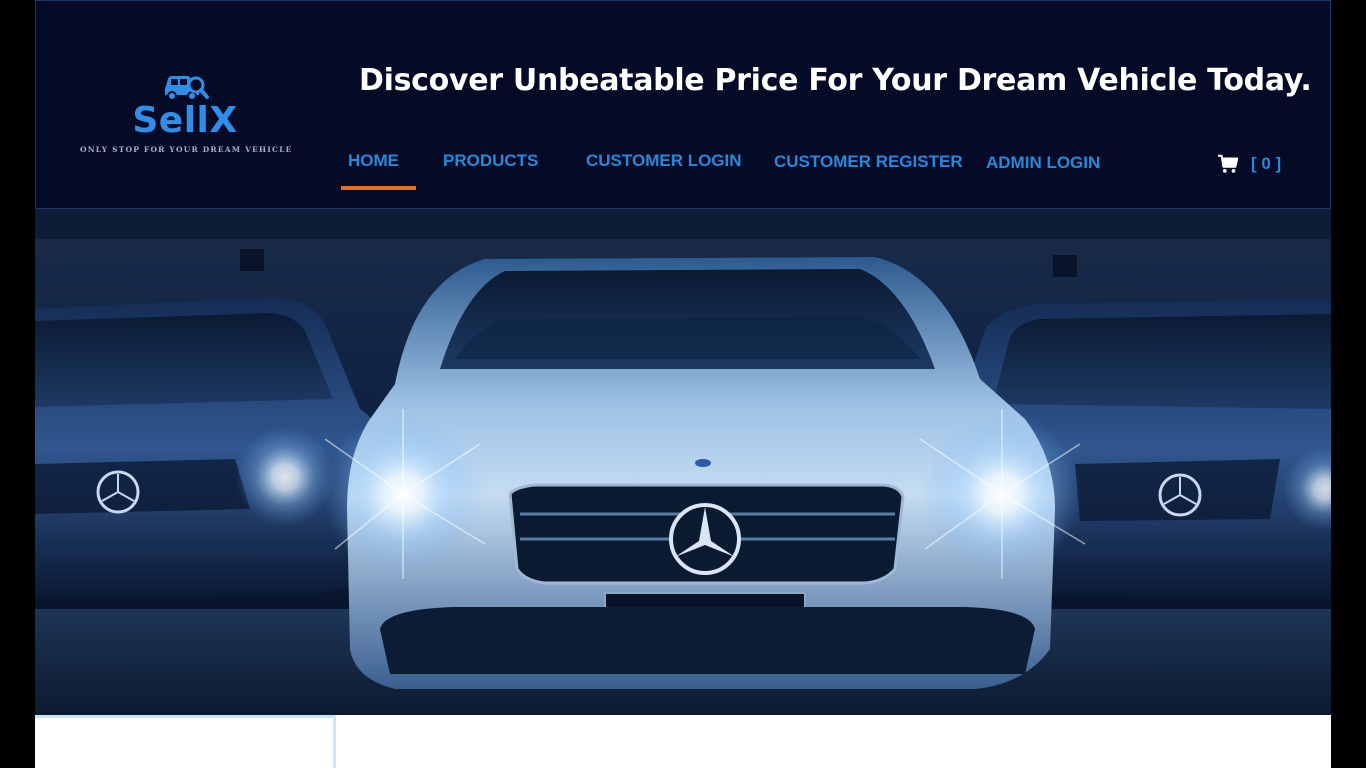 This screenshot has height=768, width=1366. I want to click on nav-customer-register-link: CUSTOMER REGISTER, so click(868, 162).